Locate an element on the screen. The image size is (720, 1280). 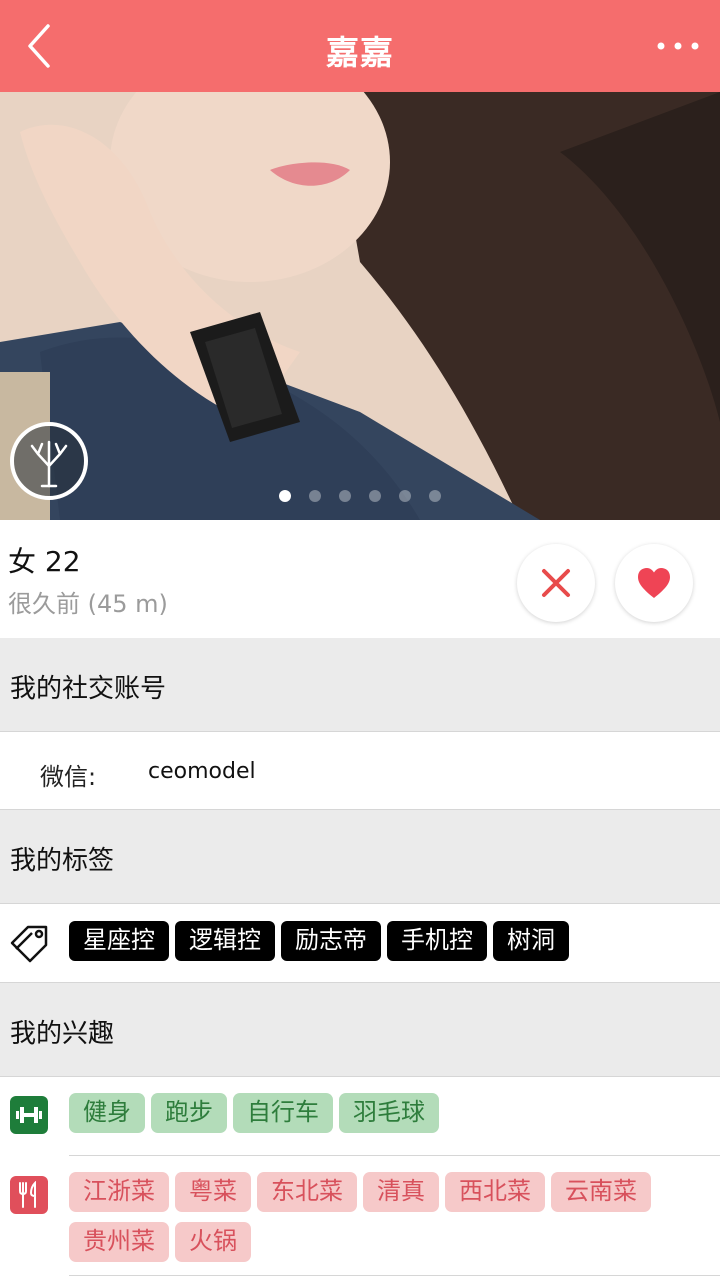
fork-knife-icon is located at coordinates (29, 1195).